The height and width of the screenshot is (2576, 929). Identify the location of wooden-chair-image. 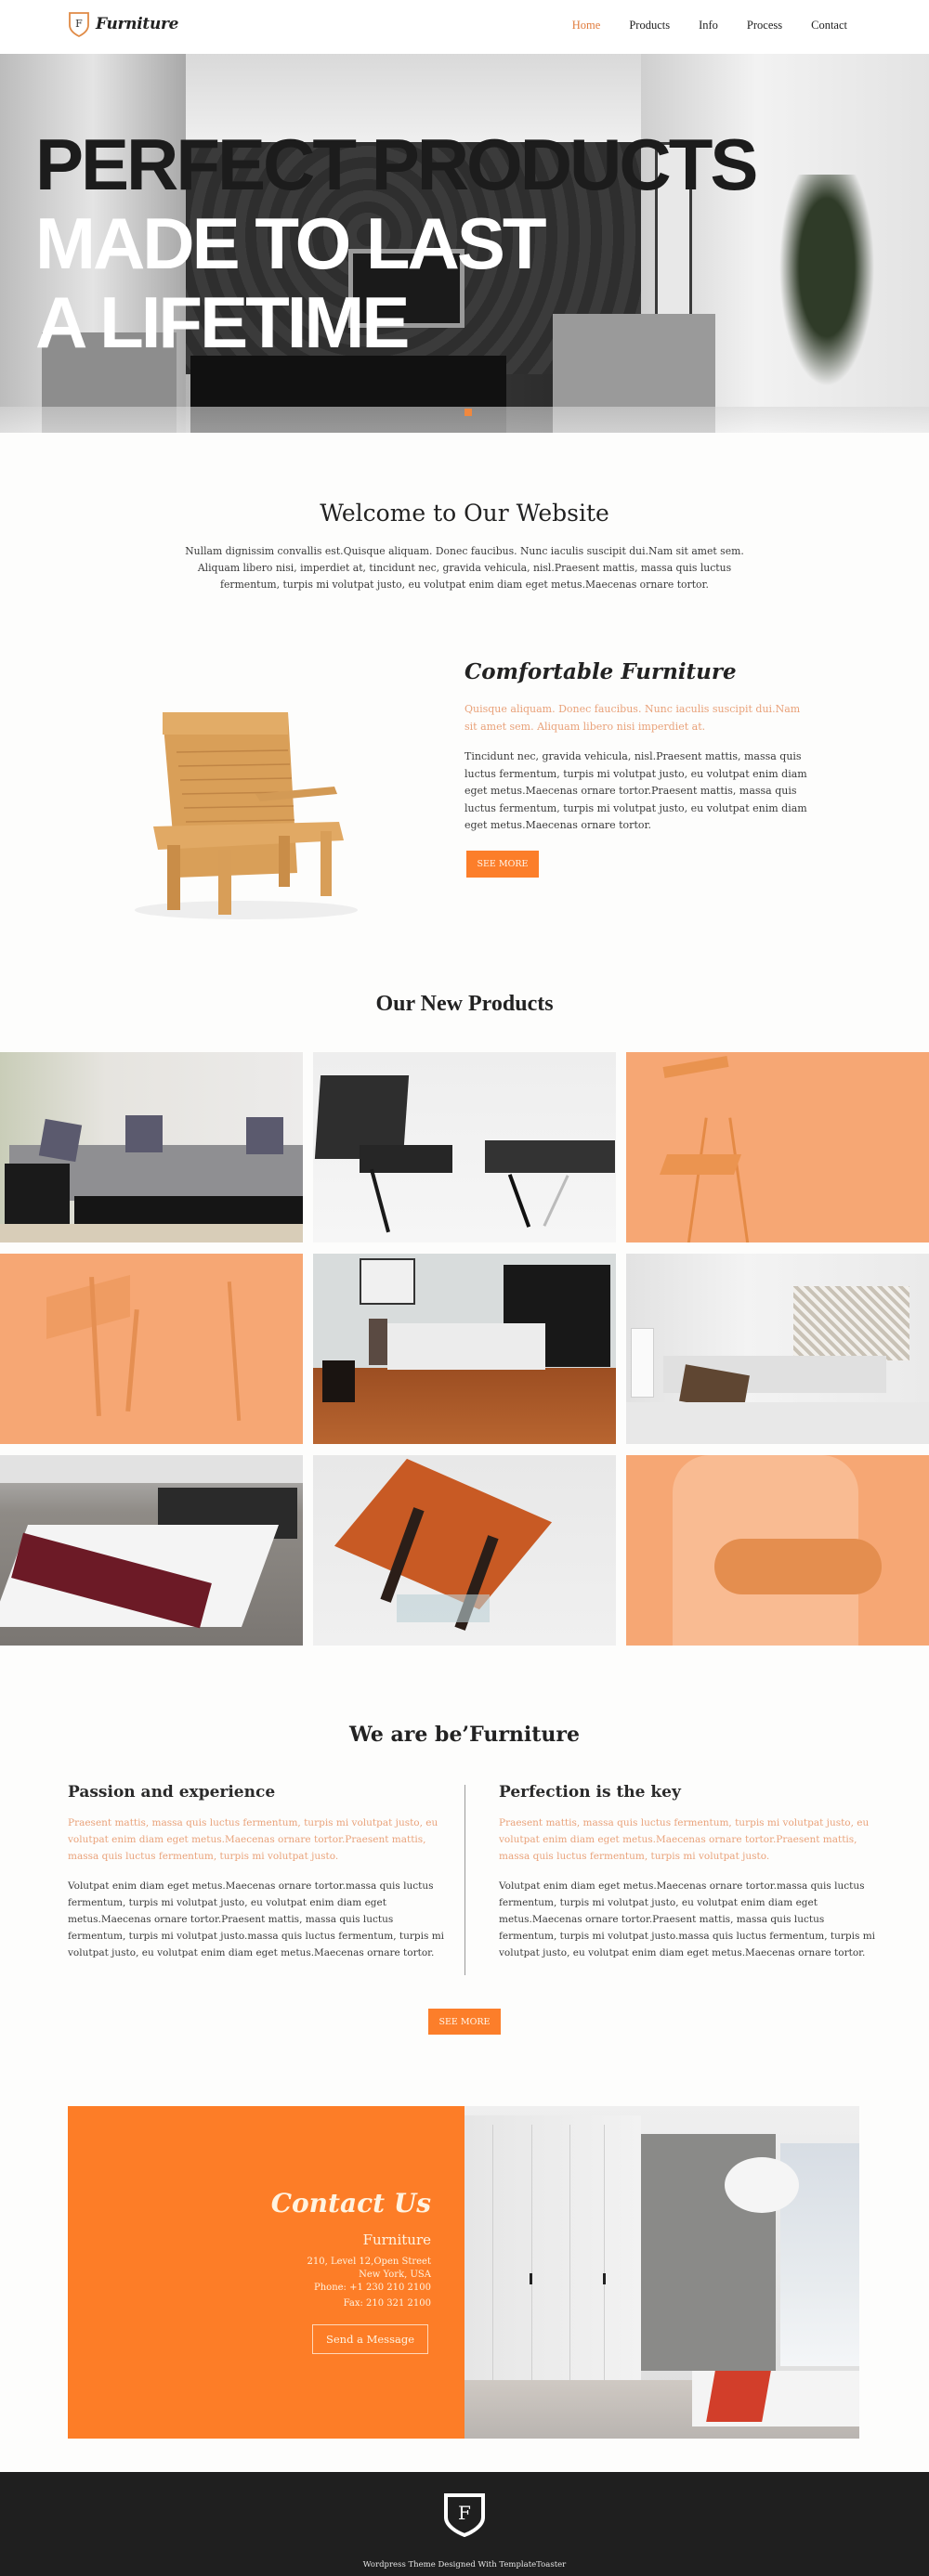
(246, 798).